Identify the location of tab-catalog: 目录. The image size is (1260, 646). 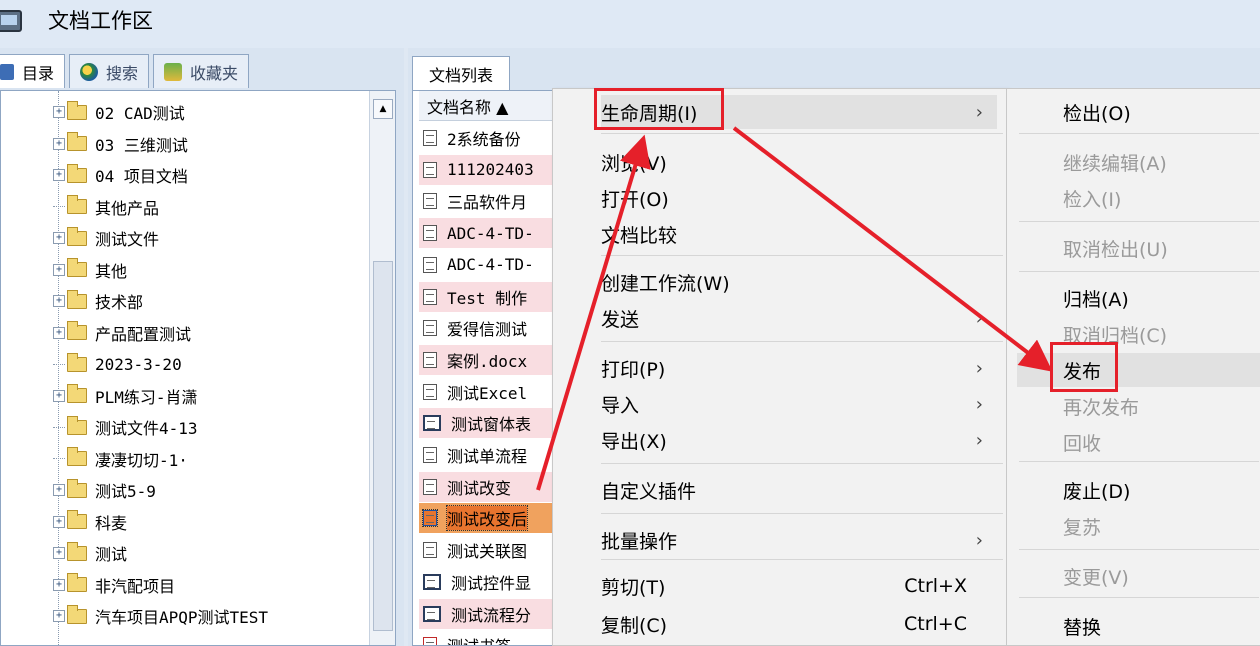
(33, 71).